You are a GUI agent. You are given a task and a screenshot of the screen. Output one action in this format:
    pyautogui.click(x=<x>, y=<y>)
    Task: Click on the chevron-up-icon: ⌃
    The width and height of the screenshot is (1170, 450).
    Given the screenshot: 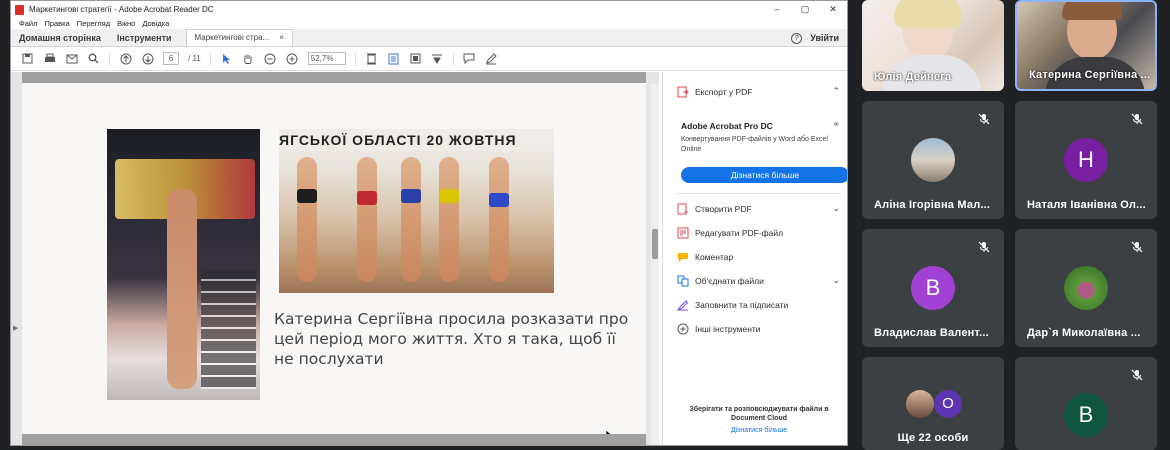 What is the action you would take?
    pyautogui.click(x=836, y=91)
    